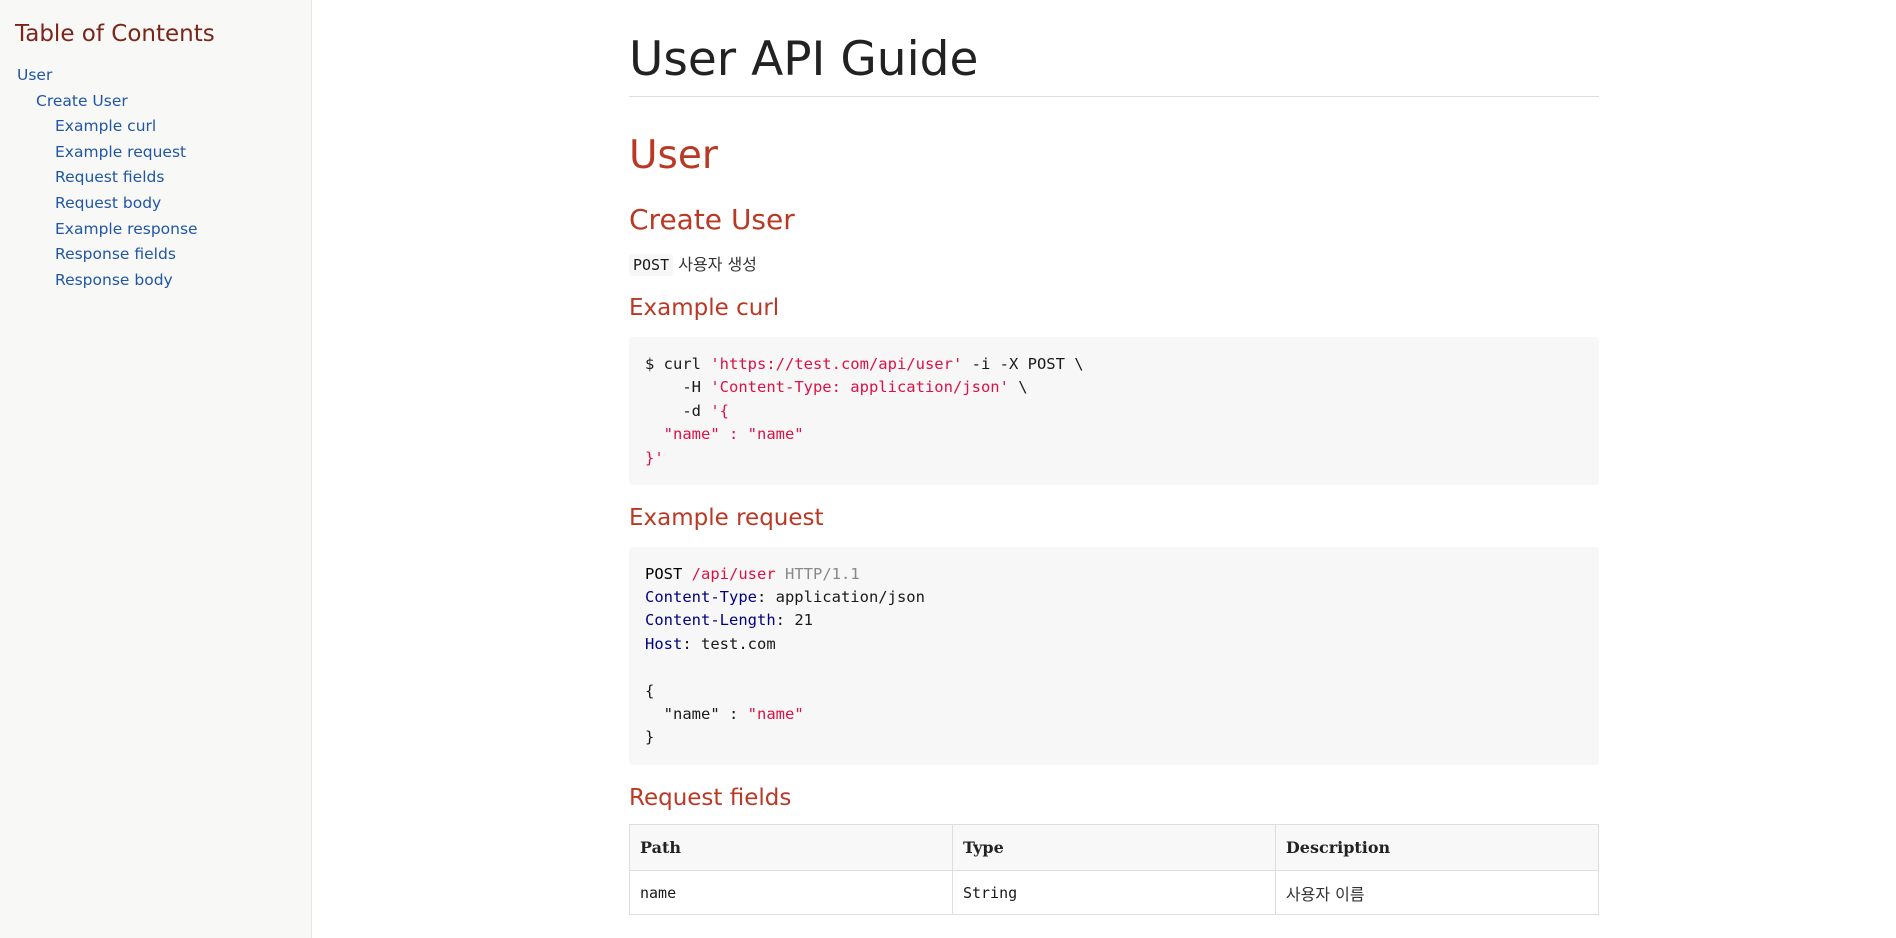  Describe the element at coordinates (105, 126) in the screenshot. I see `toc-link-example-curl: Example curl` at that location.